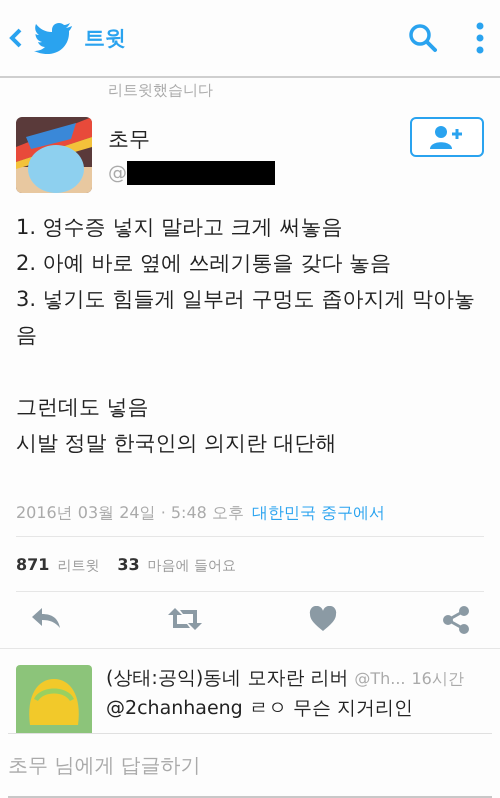  Describe the element at coordinates (78, 566) in the screenshot. I see `stat-label: 리트윗` at that location.